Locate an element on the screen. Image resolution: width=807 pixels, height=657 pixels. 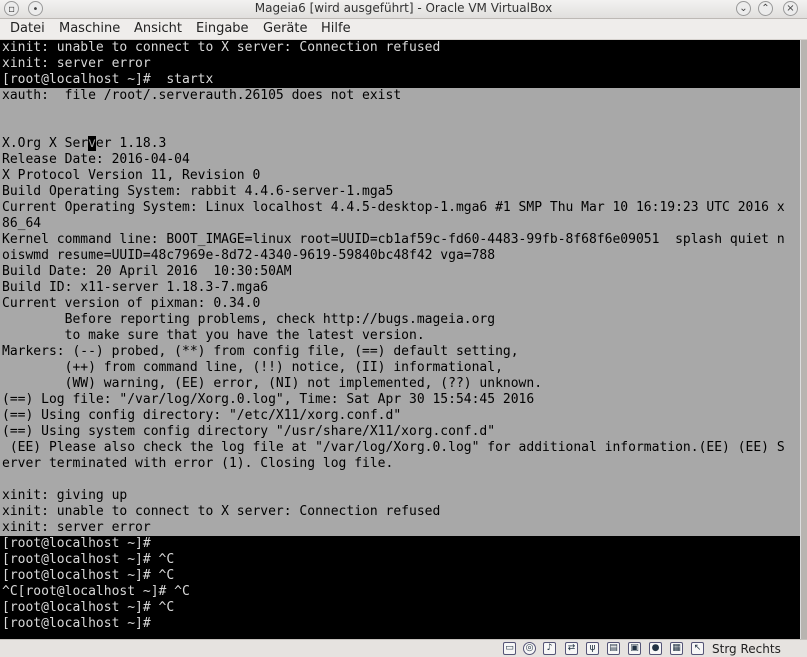
network-icon: ⇄ is located at coordinates (571, 648).